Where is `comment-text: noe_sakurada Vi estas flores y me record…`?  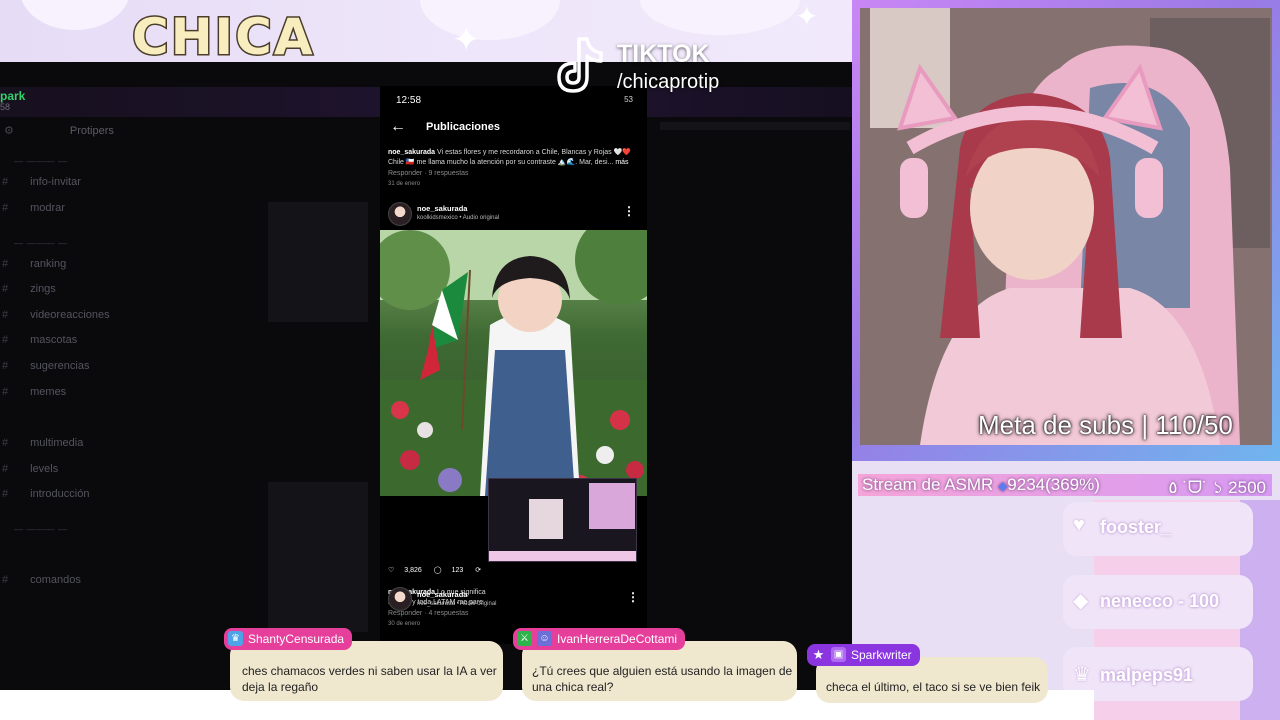 comment-text: noe_sakurada Vi estas flores y me record… is located at coordinates (515, 157).